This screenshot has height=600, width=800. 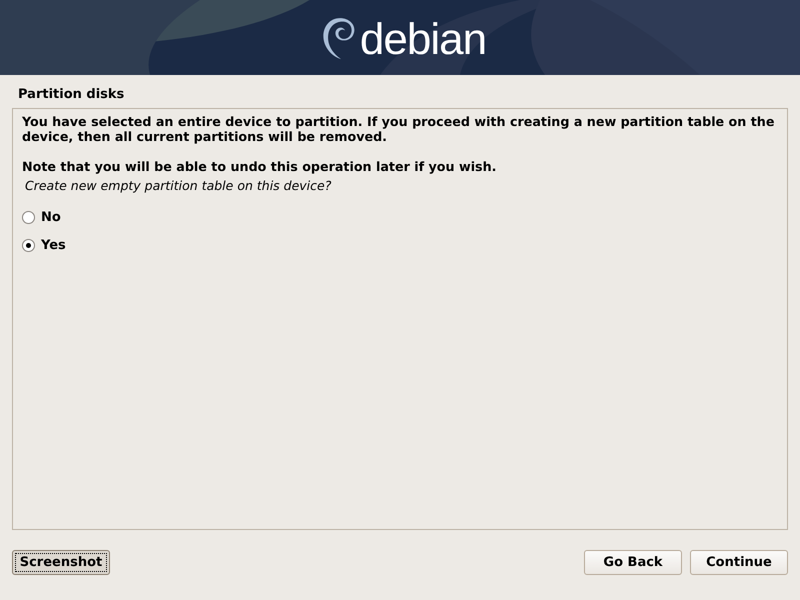 What do you see at coordinates (71, 95) in the screenshot?
I see `page-title: Partition disks` at bounding box center [71, 95].